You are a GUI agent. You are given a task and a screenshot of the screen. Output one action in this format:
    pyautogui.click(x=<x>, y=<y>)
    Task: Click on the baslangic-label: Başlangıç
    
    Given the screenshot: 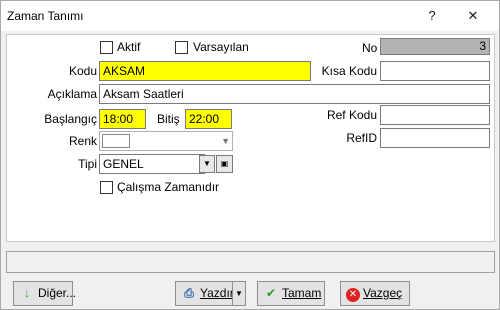 What is the action you would take?
    pyautogui.click(x=70, y=119)
    